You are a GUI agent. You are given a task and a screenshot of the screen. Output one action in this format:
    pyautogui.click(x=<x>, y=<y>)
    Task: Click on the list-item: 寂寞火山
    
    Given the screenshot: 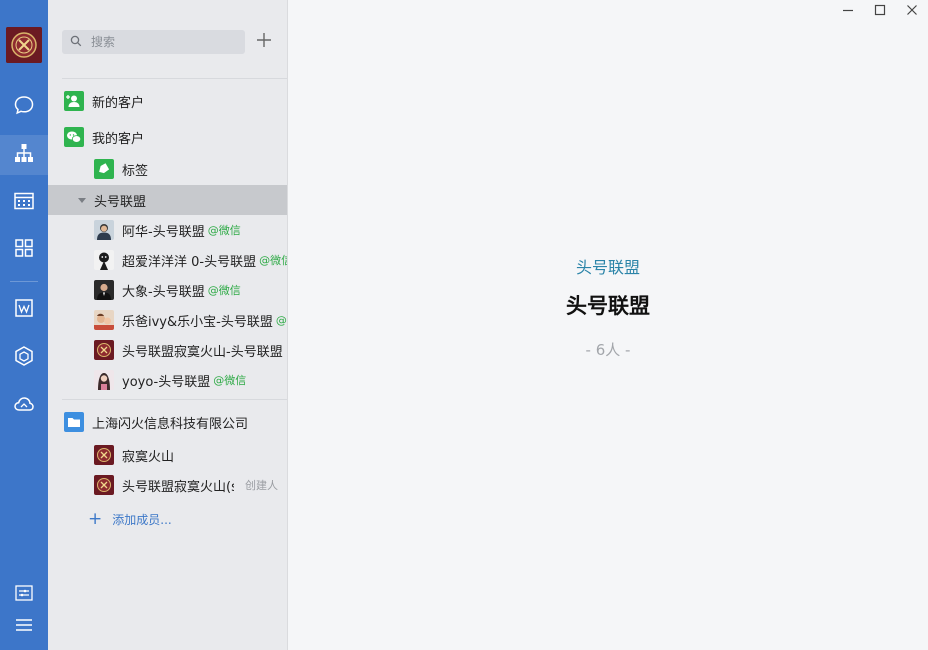 What is the action you would take?
    pyautogui.click(x=167, y=455)
    